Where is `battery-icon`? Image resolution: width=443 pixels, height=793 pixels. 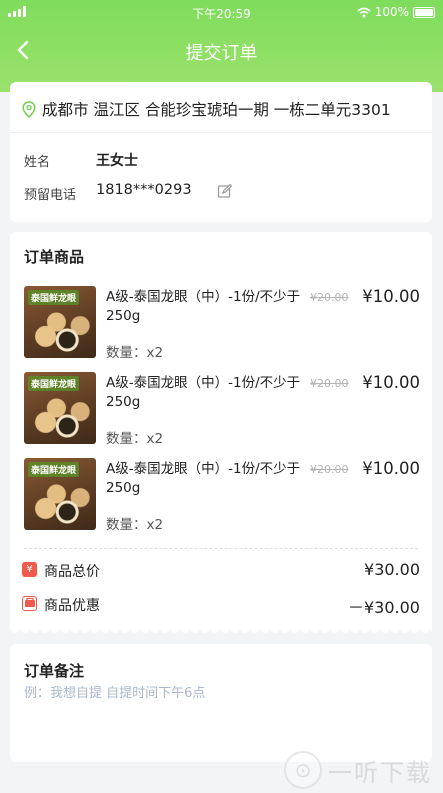
battery-icon is located at coordinates (424, 12).